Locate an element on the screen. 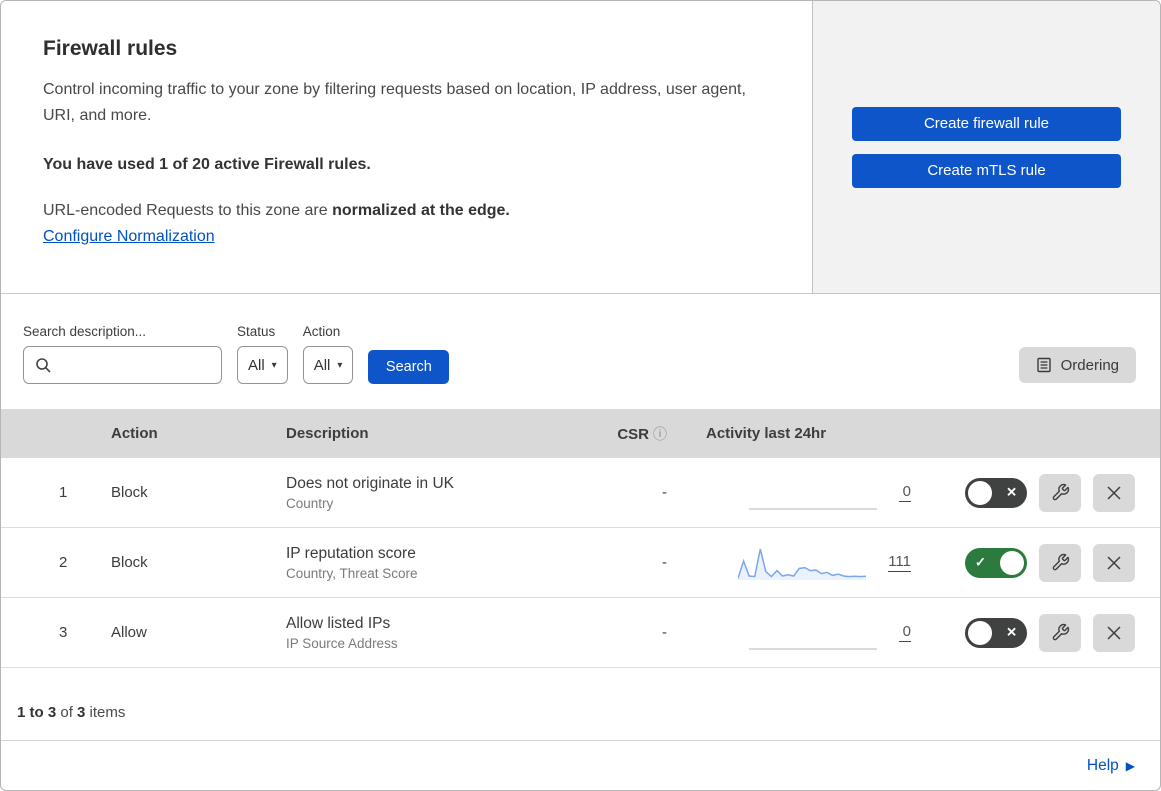 The width and height of the screenshot is (1161, 791). rule-priority: 2 is located at coordinates (63, 562).